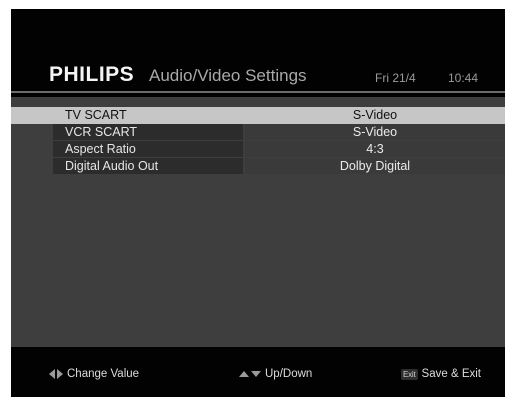 This screenshot has width=516, height=412. Describe the element at coordinates (258, 92) in the screenshot. I see `header-divider` at that location.